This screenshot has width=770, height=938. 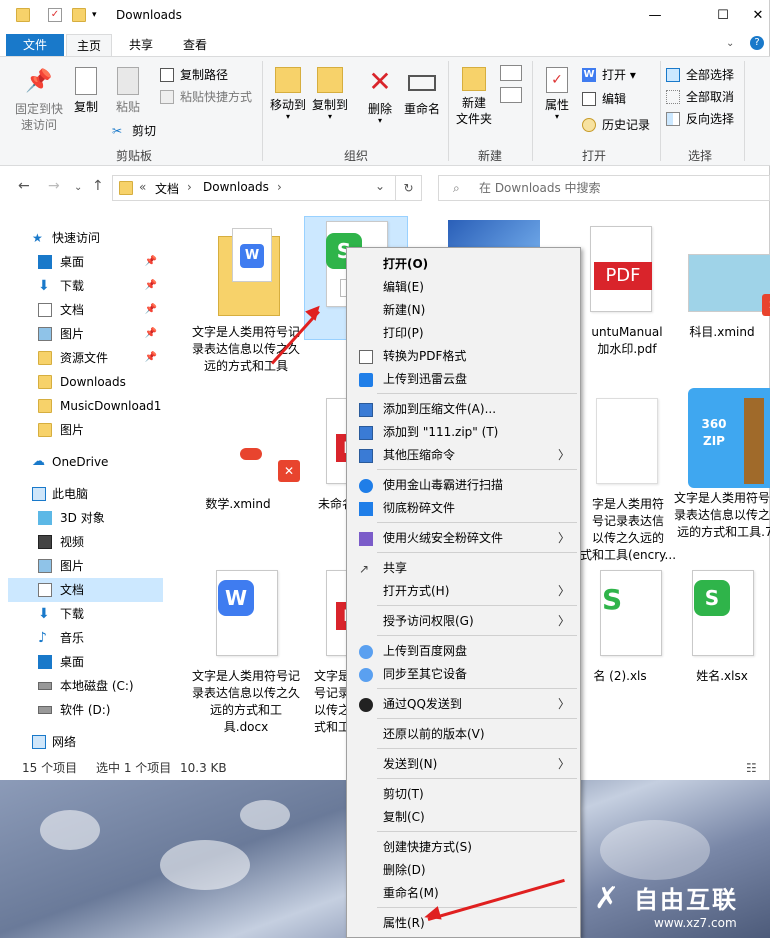 What do you see at coordinates (99, 286) in the screenshot?
I see `nav-item-downloads: ⬇ 下载 📌` at bounding box center [99, 286].